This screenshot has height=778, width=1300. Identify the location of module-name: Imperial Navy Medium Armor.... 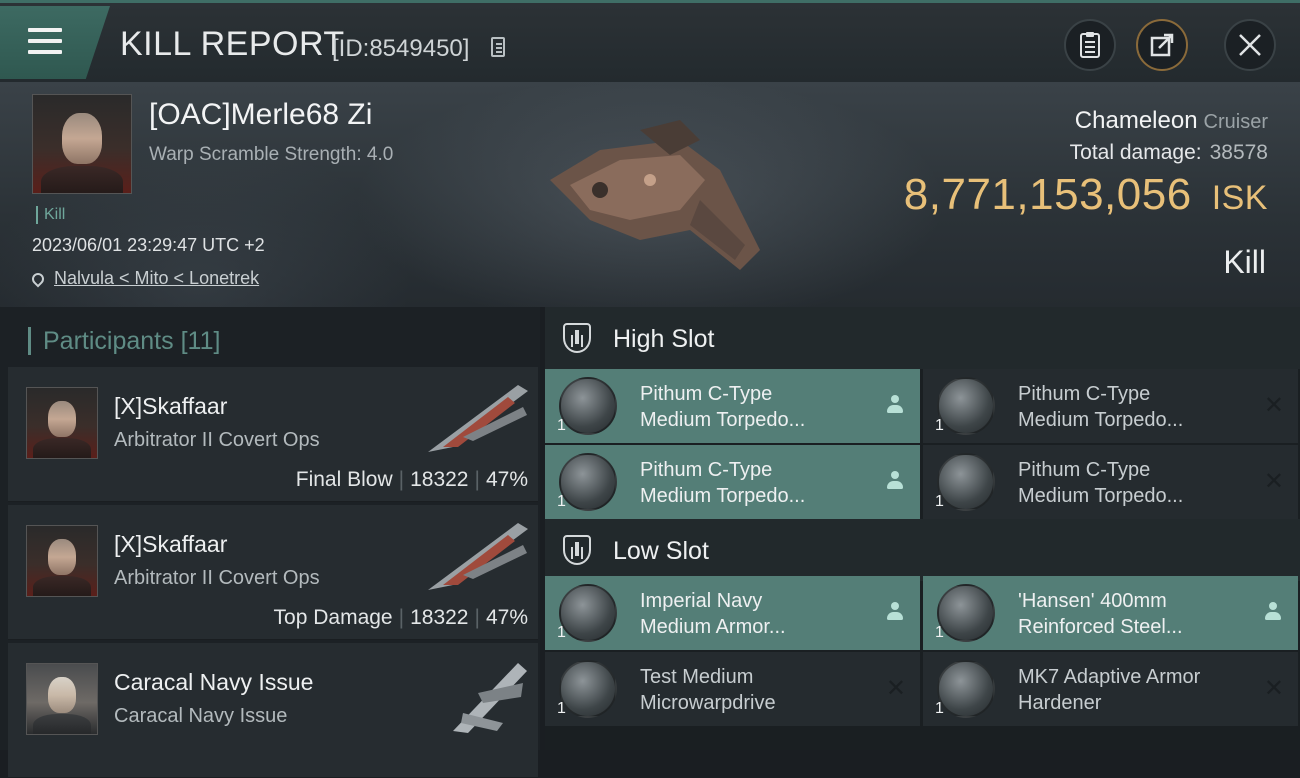
(713, 614).